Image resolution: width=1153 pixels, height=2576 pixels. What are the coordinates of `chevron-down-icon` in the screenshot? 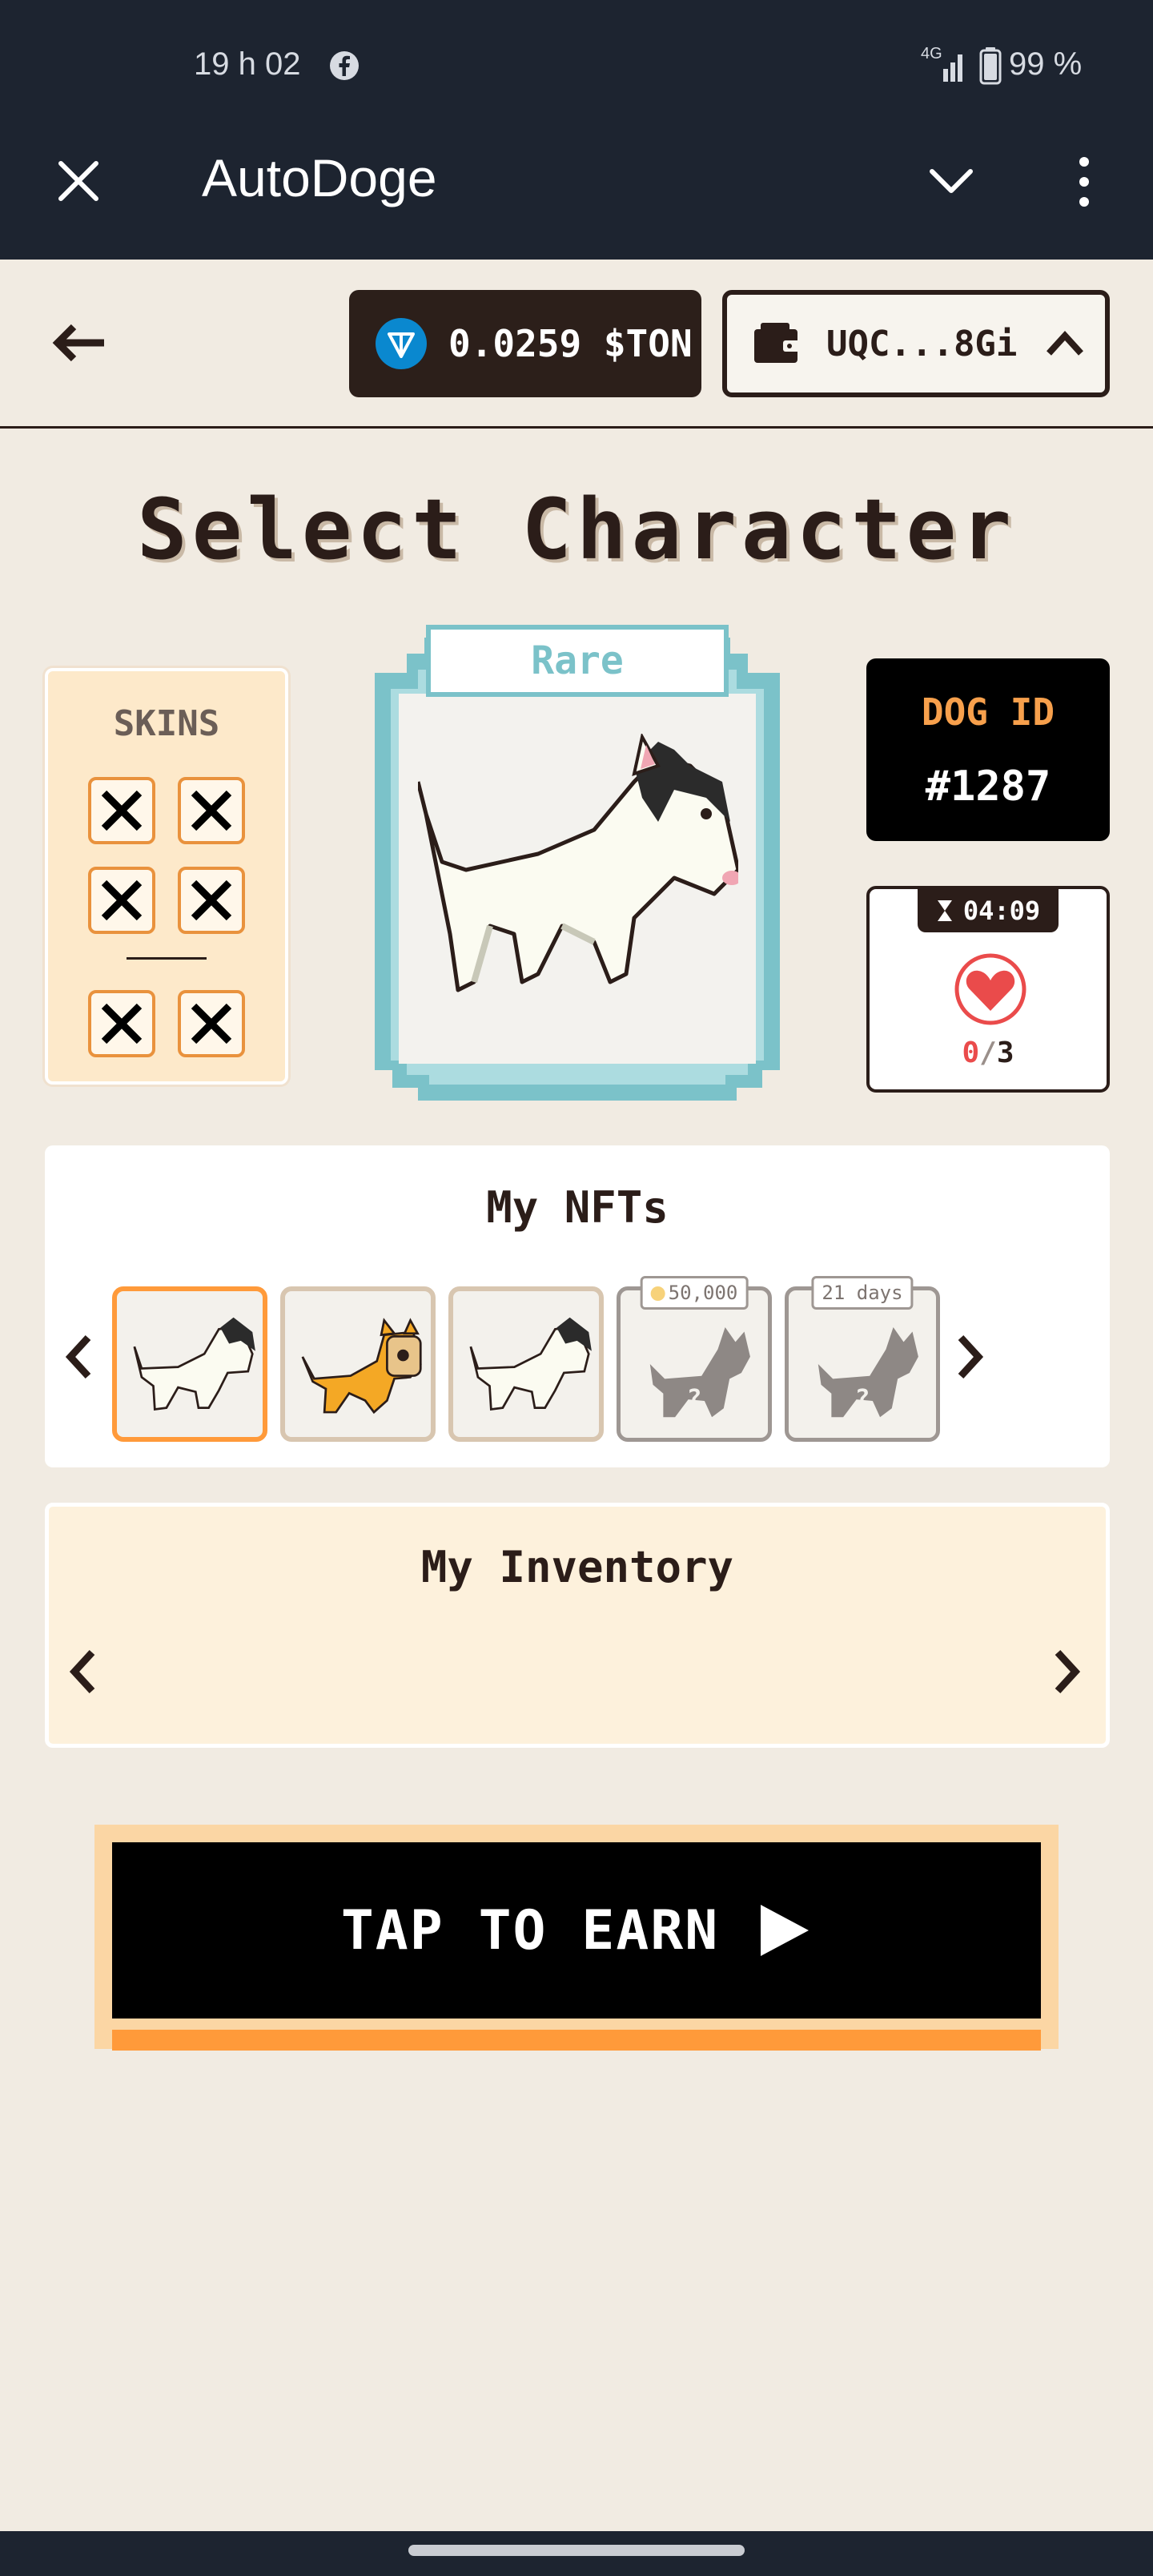 It's located at (951, 181).